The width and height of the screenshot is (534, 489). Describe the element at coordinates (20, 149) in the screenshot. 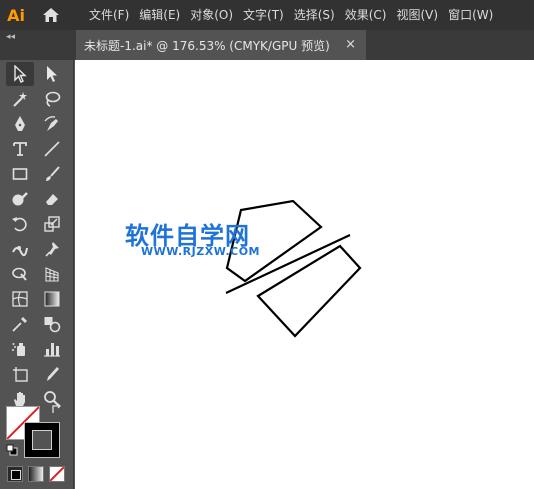

I see `type-tool-icon` at that location.